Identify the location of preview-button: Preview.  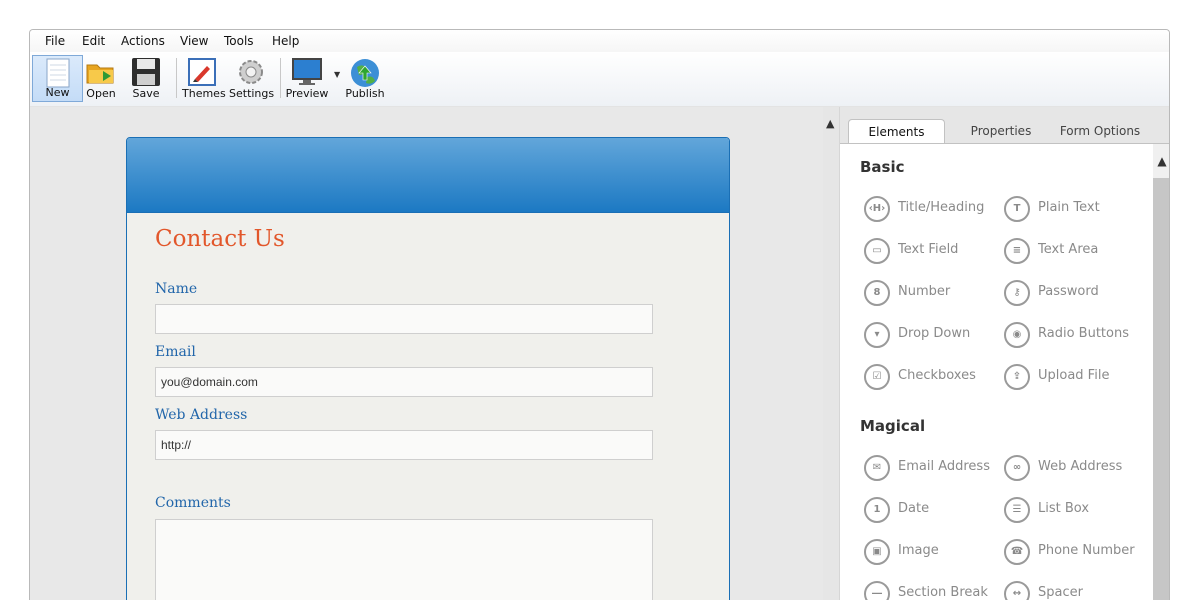
(307, 78).